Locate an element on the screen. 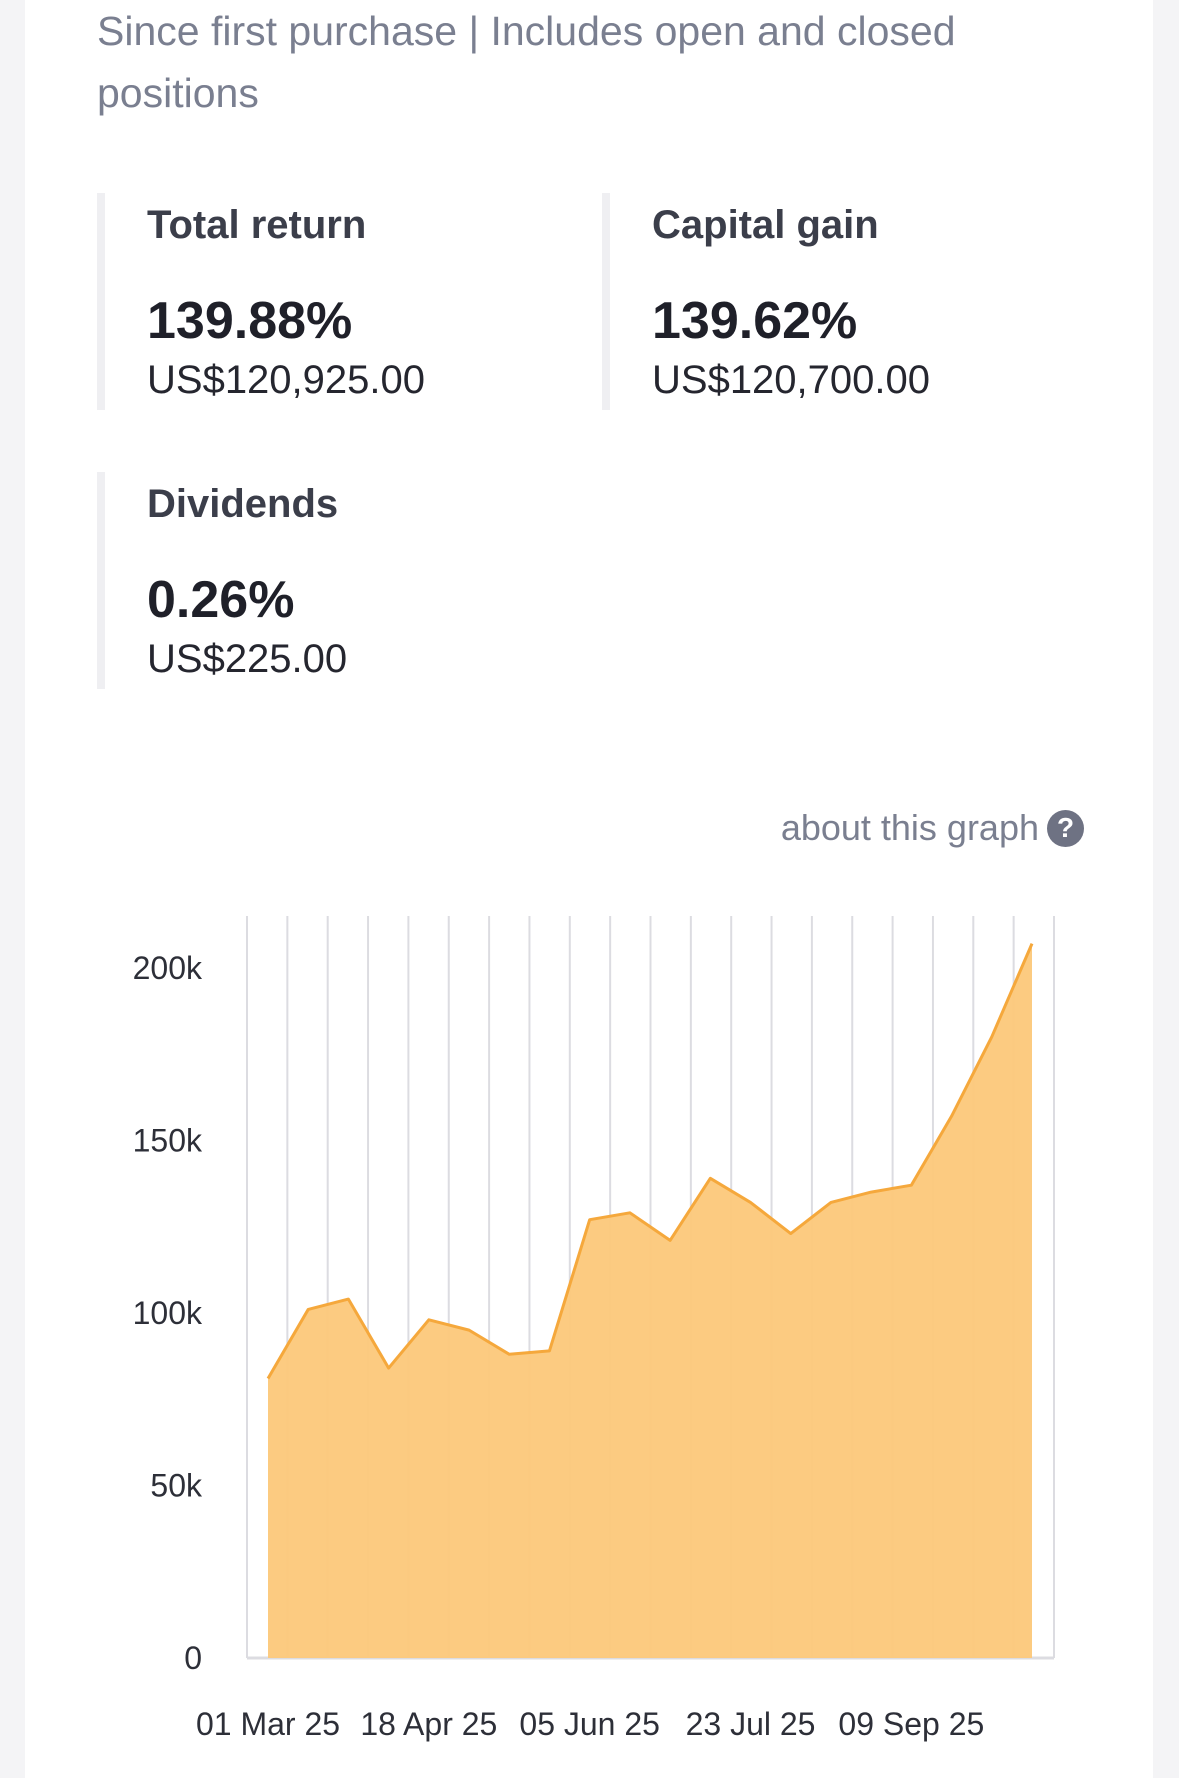 The image size is (1179, 1778). y-tick-label: 100k is located at coordinates (168, 1313).